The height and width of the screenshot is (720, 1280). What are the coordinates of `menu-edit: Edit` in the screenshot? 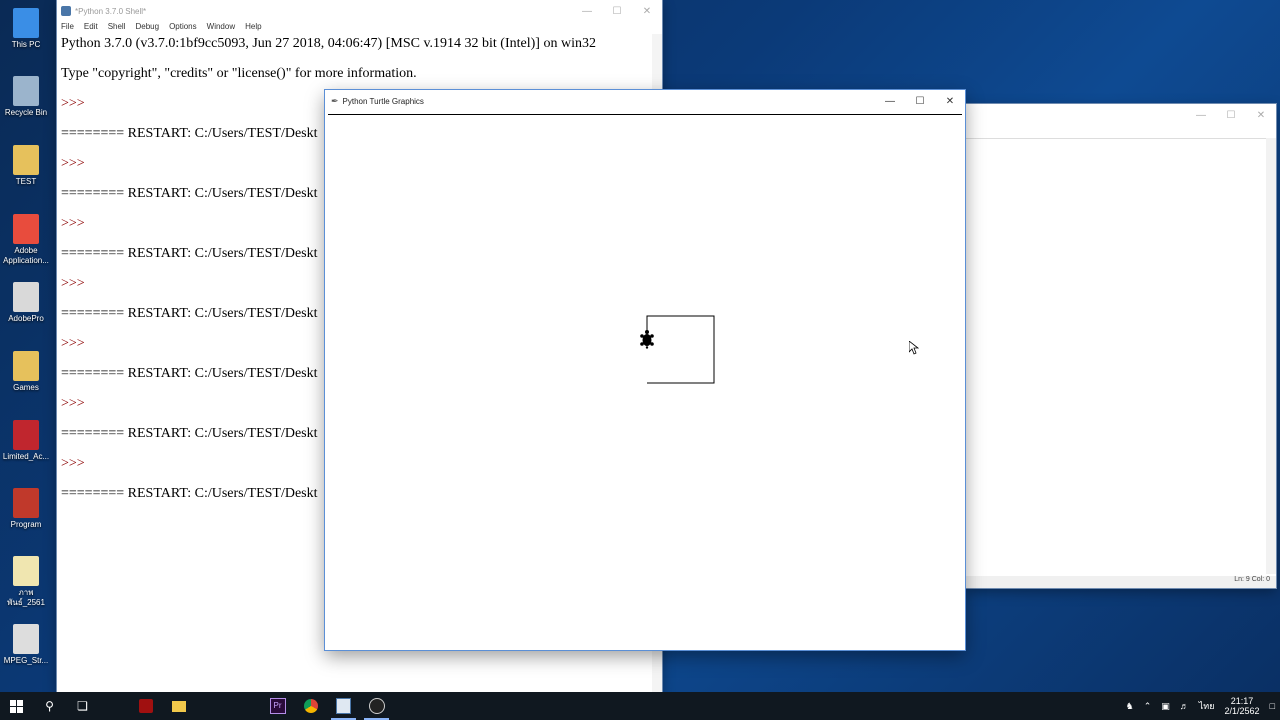 It's located at (91, 28).